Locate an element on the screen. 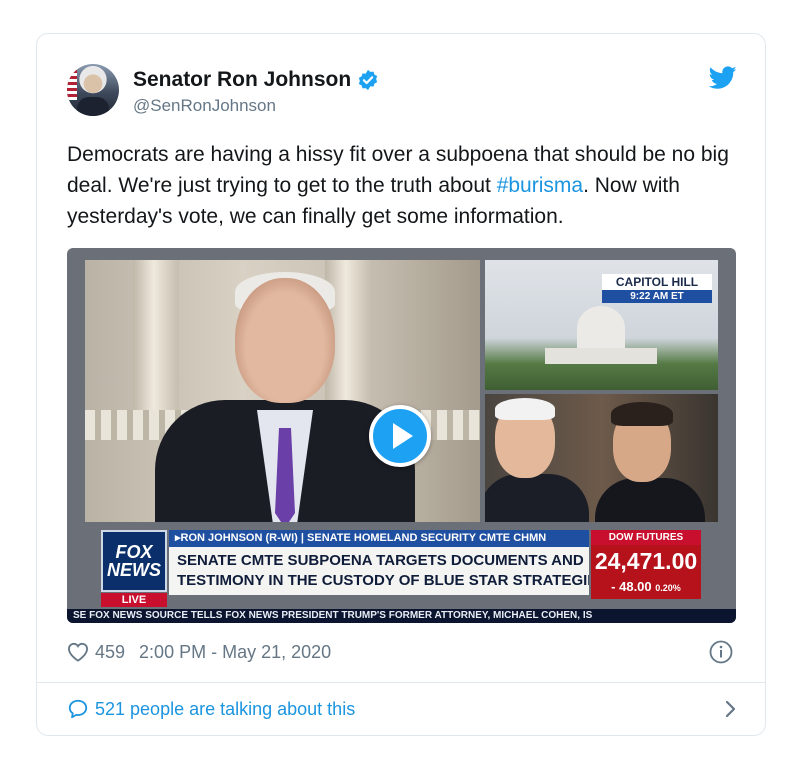 The height and width of the screenshot is (772, 800). dow-futures-box: DOW FUTURES 24,471.00 - 48.00 0.20% is located at coordinates (646, 566).